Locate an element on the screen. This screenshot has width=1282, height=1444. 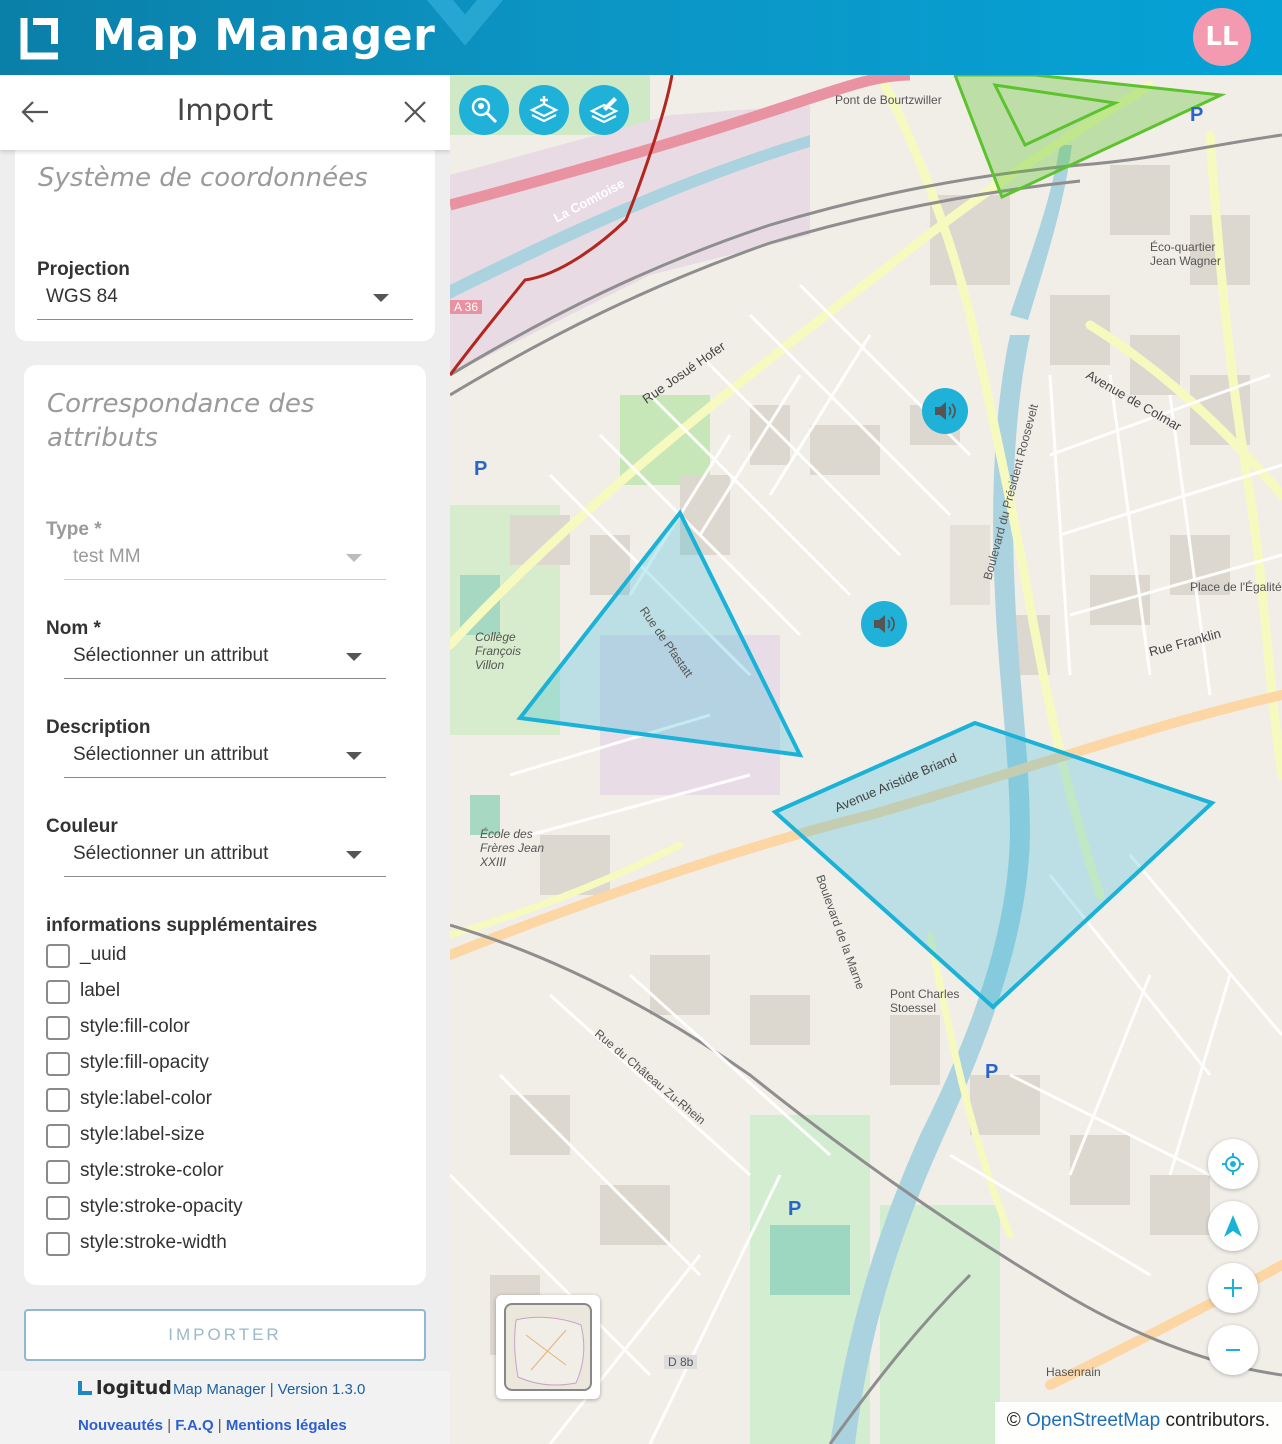
name-select: Sélectionner un attribut is located at coordinates (225, 659).